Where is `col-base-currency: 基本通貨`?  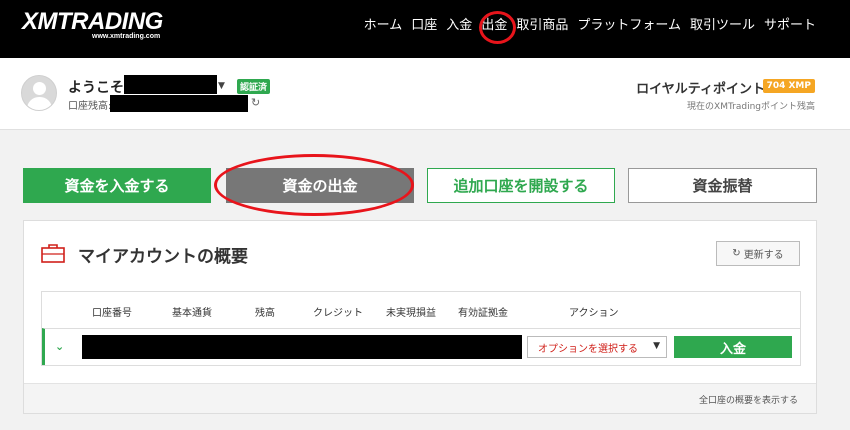
col-base-currency: 基本通貨 is located at coordinates (192, 313).